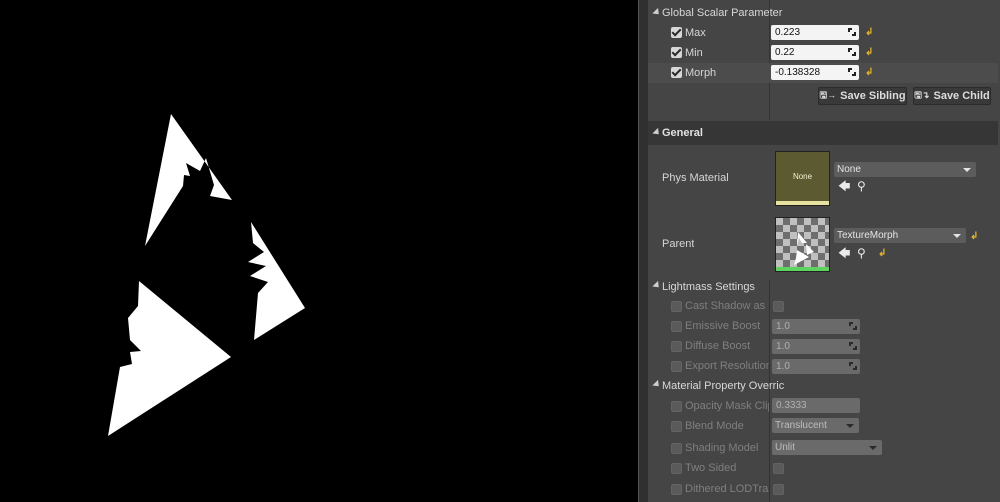 The height and width of the screenshot is (502, 1000). I want to click on shading-model-override-checkbox, so click(676, 448).